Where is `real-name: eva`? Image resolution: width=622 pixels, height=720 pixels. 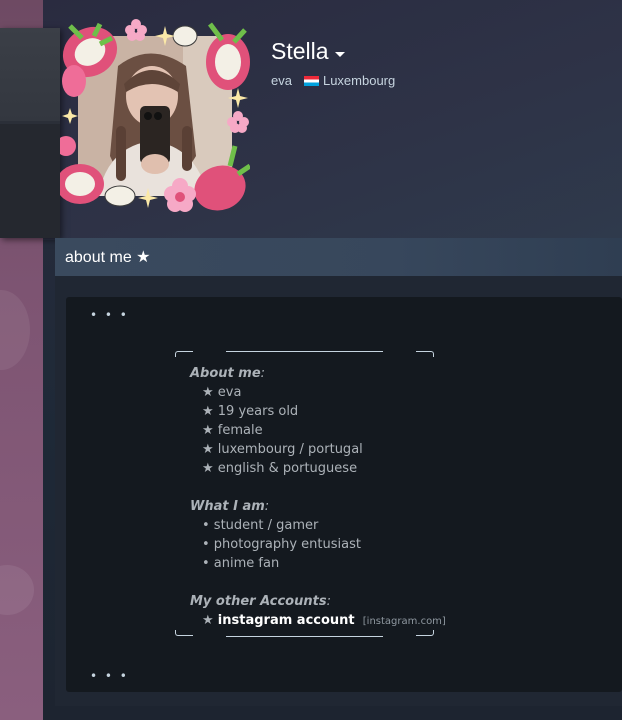
real-name: eva is located at coordinates (281, 80).